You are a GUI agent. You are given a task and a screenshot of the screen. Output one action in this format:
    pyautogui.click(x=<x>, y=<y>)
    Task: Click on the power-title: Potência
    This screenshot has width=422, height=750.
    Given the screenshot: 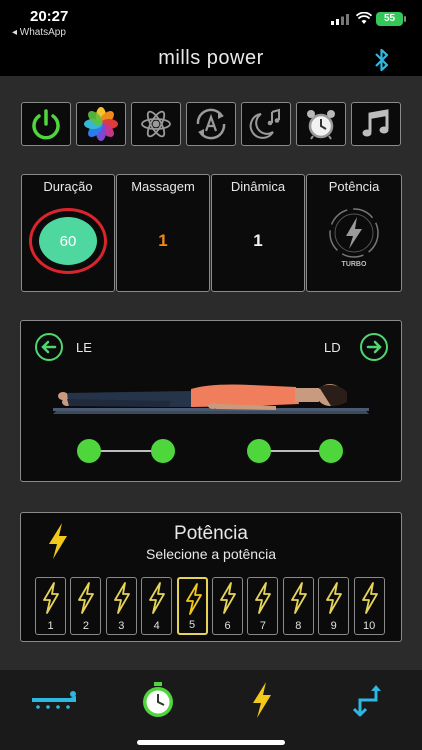 What is the action you would take?
    pyautogui.click(x=211, y=533)
    